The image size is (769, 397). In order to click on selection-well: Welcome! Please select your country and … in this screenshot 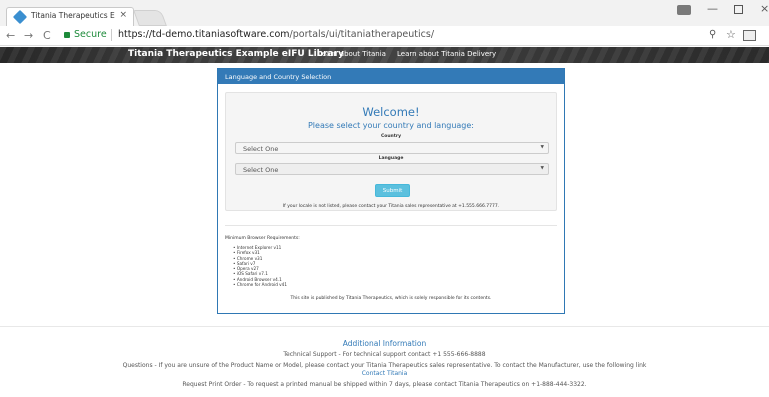, I will do `click(391, 151)`.